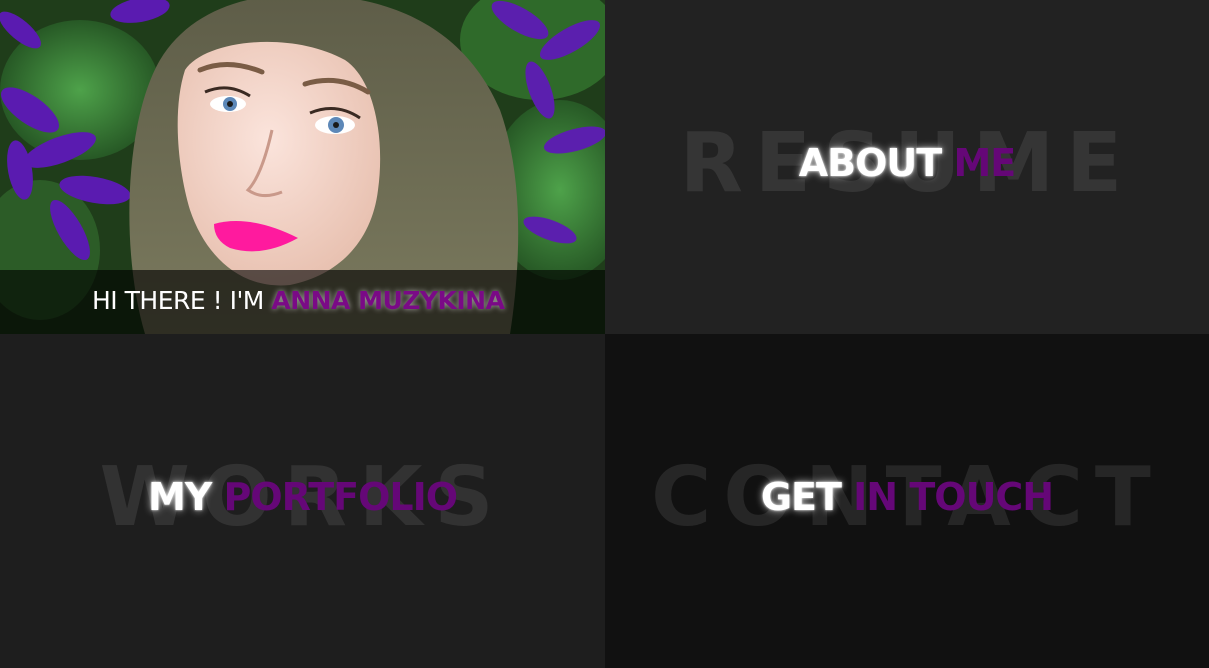 The height and width of the screenshot is (668, 1209). I want to click on contact-title: GET IN TOUCH, so click(907, 497).